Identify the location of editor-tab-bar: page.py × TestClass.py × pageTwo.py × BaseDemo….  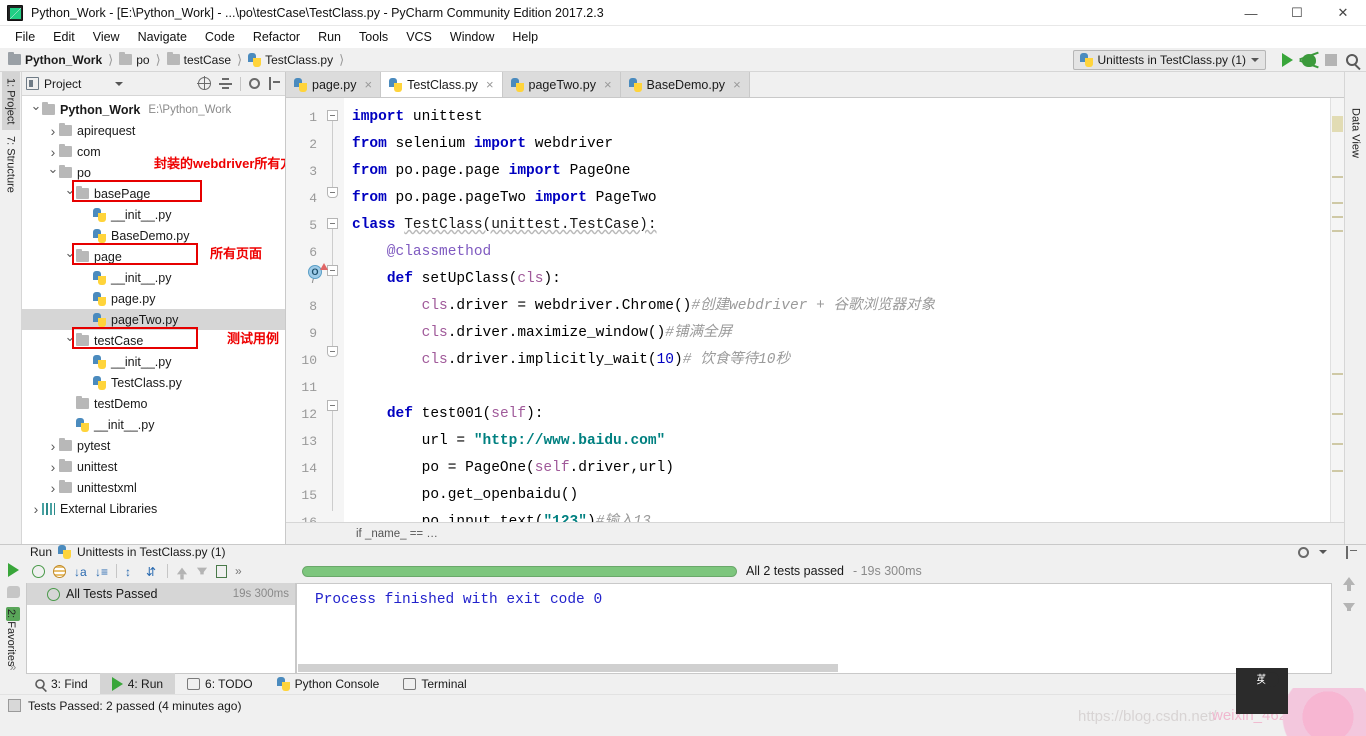
(815, 85).